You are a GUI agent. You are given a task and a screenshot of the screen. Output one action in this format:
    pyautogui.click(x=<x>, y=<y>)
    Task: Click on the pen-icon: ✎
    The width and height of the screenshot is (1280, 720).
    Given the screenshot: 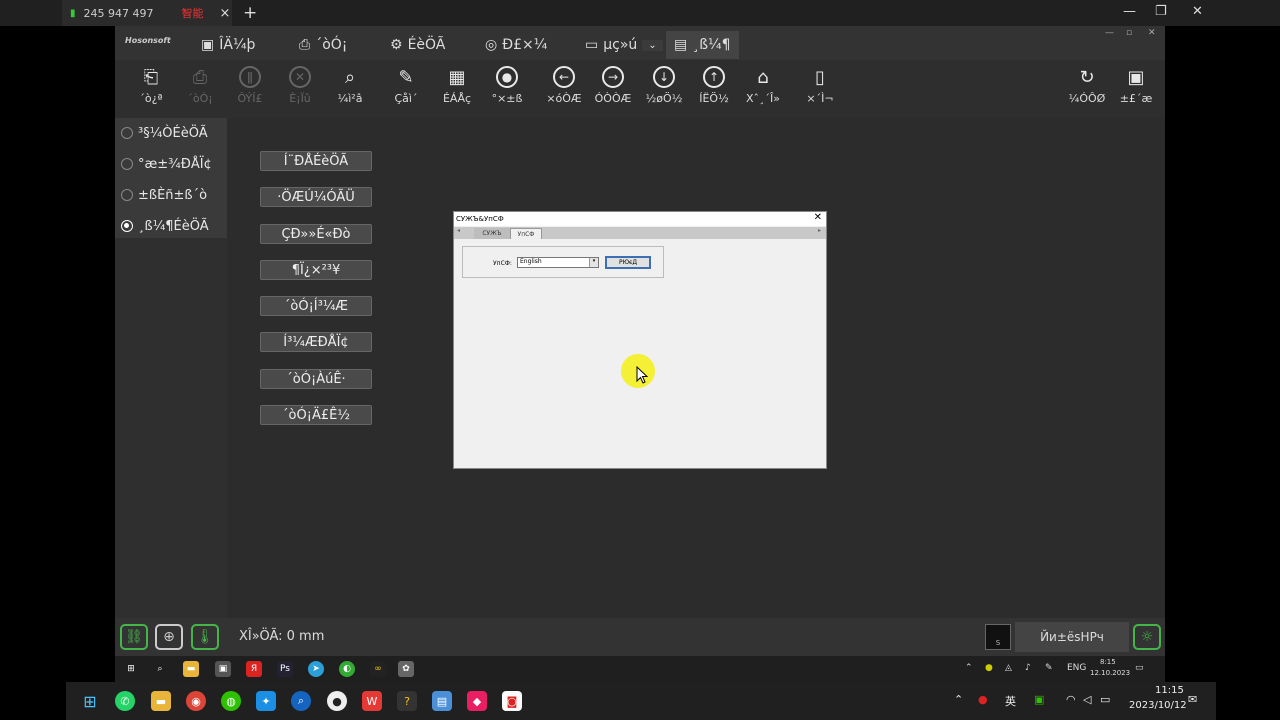 What is the action you would take?
    pyautogui.click(x=1049, y=668)
    